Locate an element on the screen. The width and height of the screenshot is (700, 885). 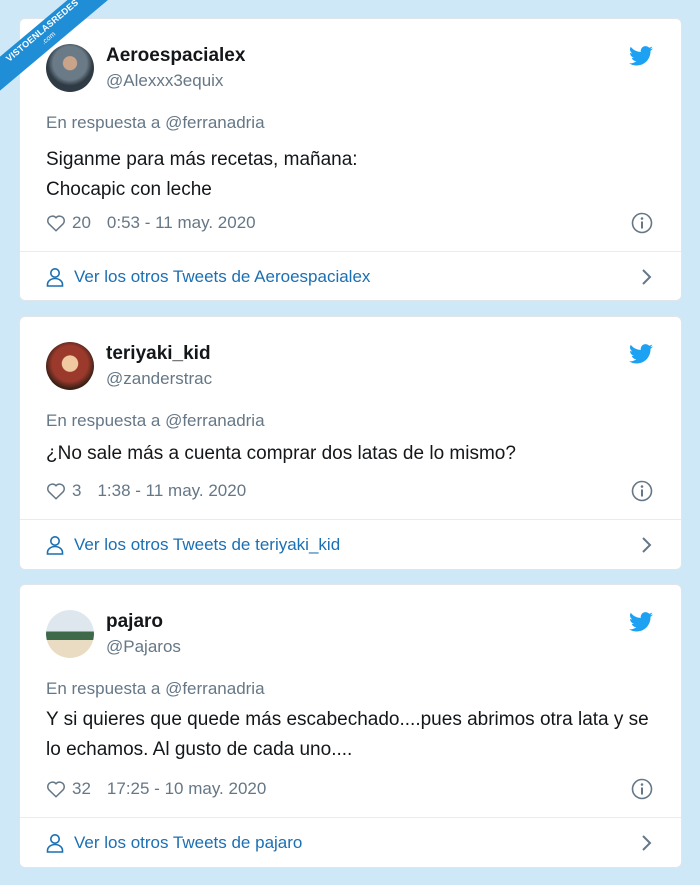
author-name: Aeroespacialex is located at coordinates (175, 56).